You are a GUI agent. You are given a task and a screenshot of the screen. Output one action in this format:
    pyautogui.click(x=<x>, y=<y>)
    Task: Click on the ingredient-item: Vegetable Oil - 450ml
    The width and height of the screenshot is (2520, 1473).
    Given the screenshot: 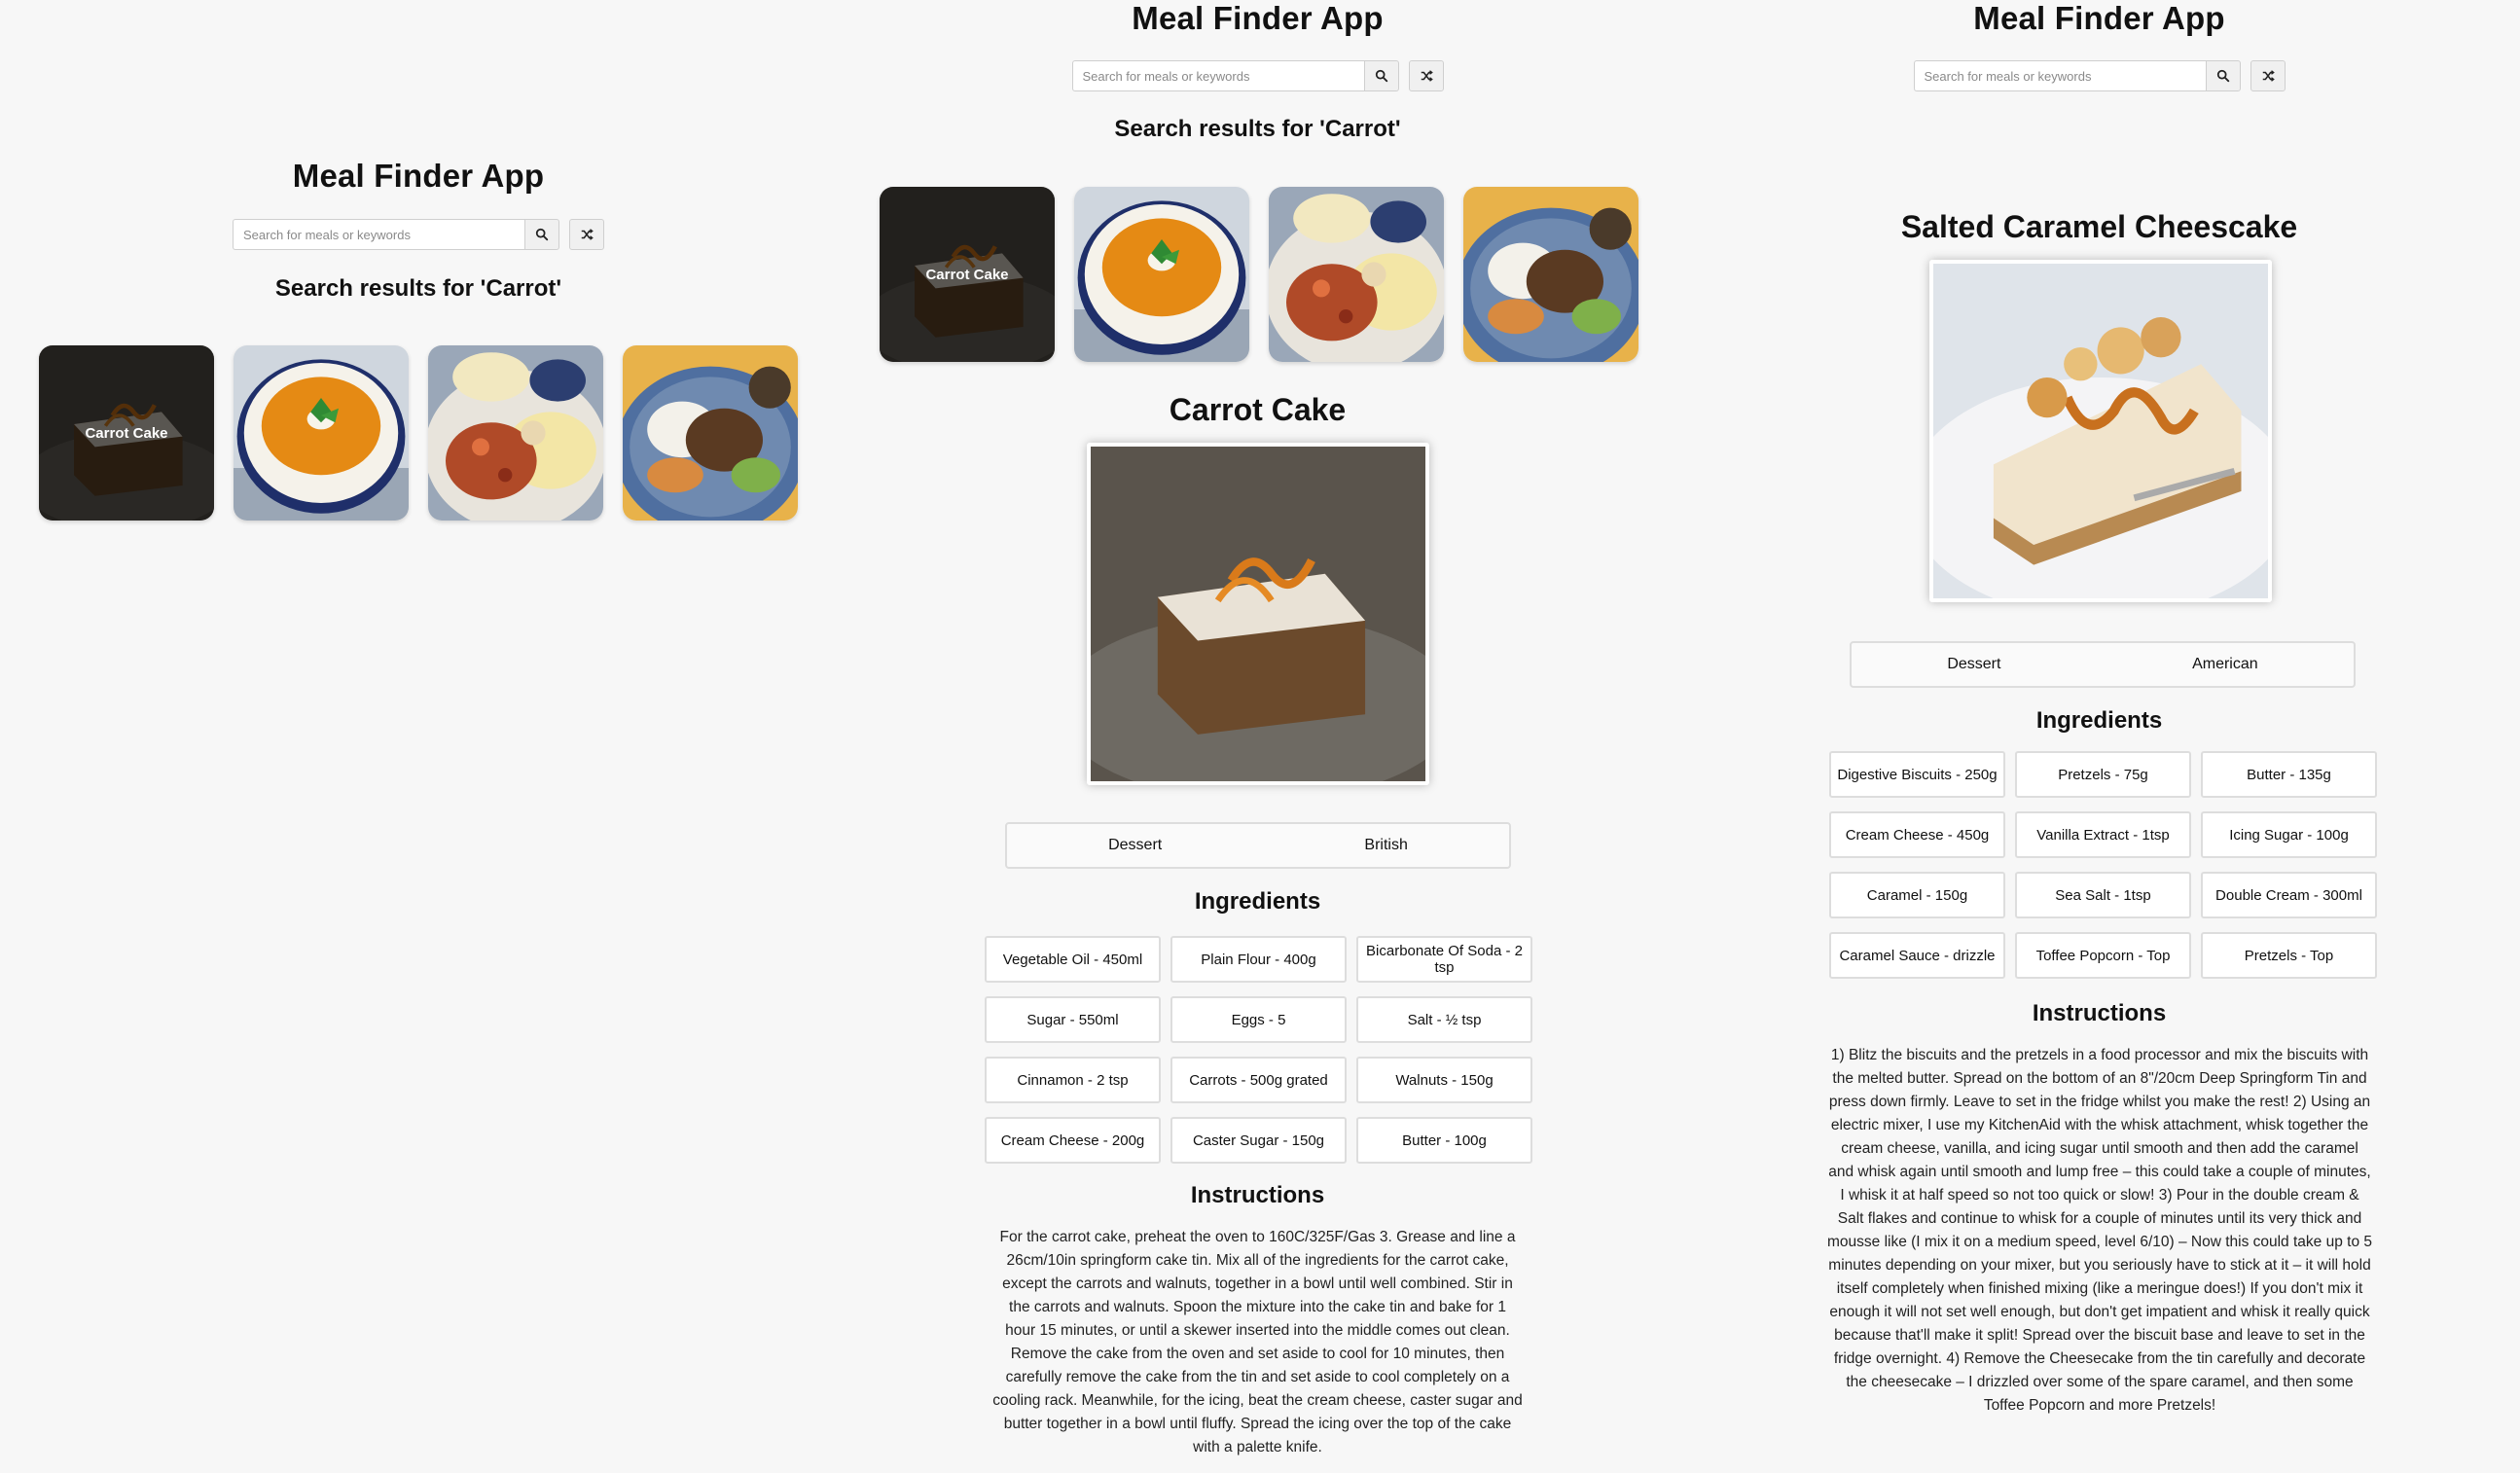 What is the action you would take?
    pyautogui.click(x=1073, y=959)
    